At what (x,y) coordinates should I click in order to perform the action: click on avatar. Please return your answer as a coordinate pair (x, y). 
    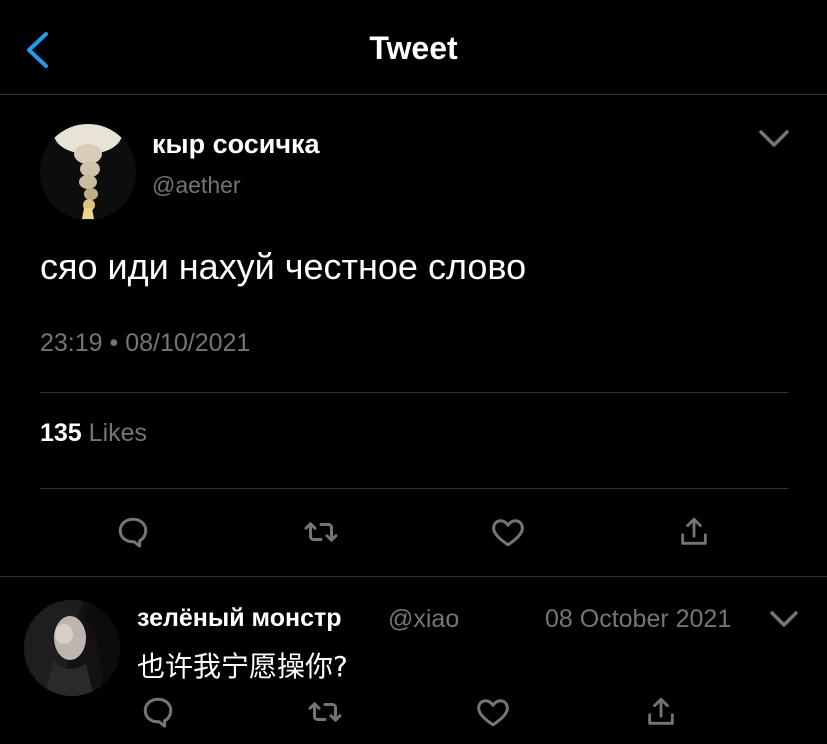
    Looking at the image, I should click on (88, 172).